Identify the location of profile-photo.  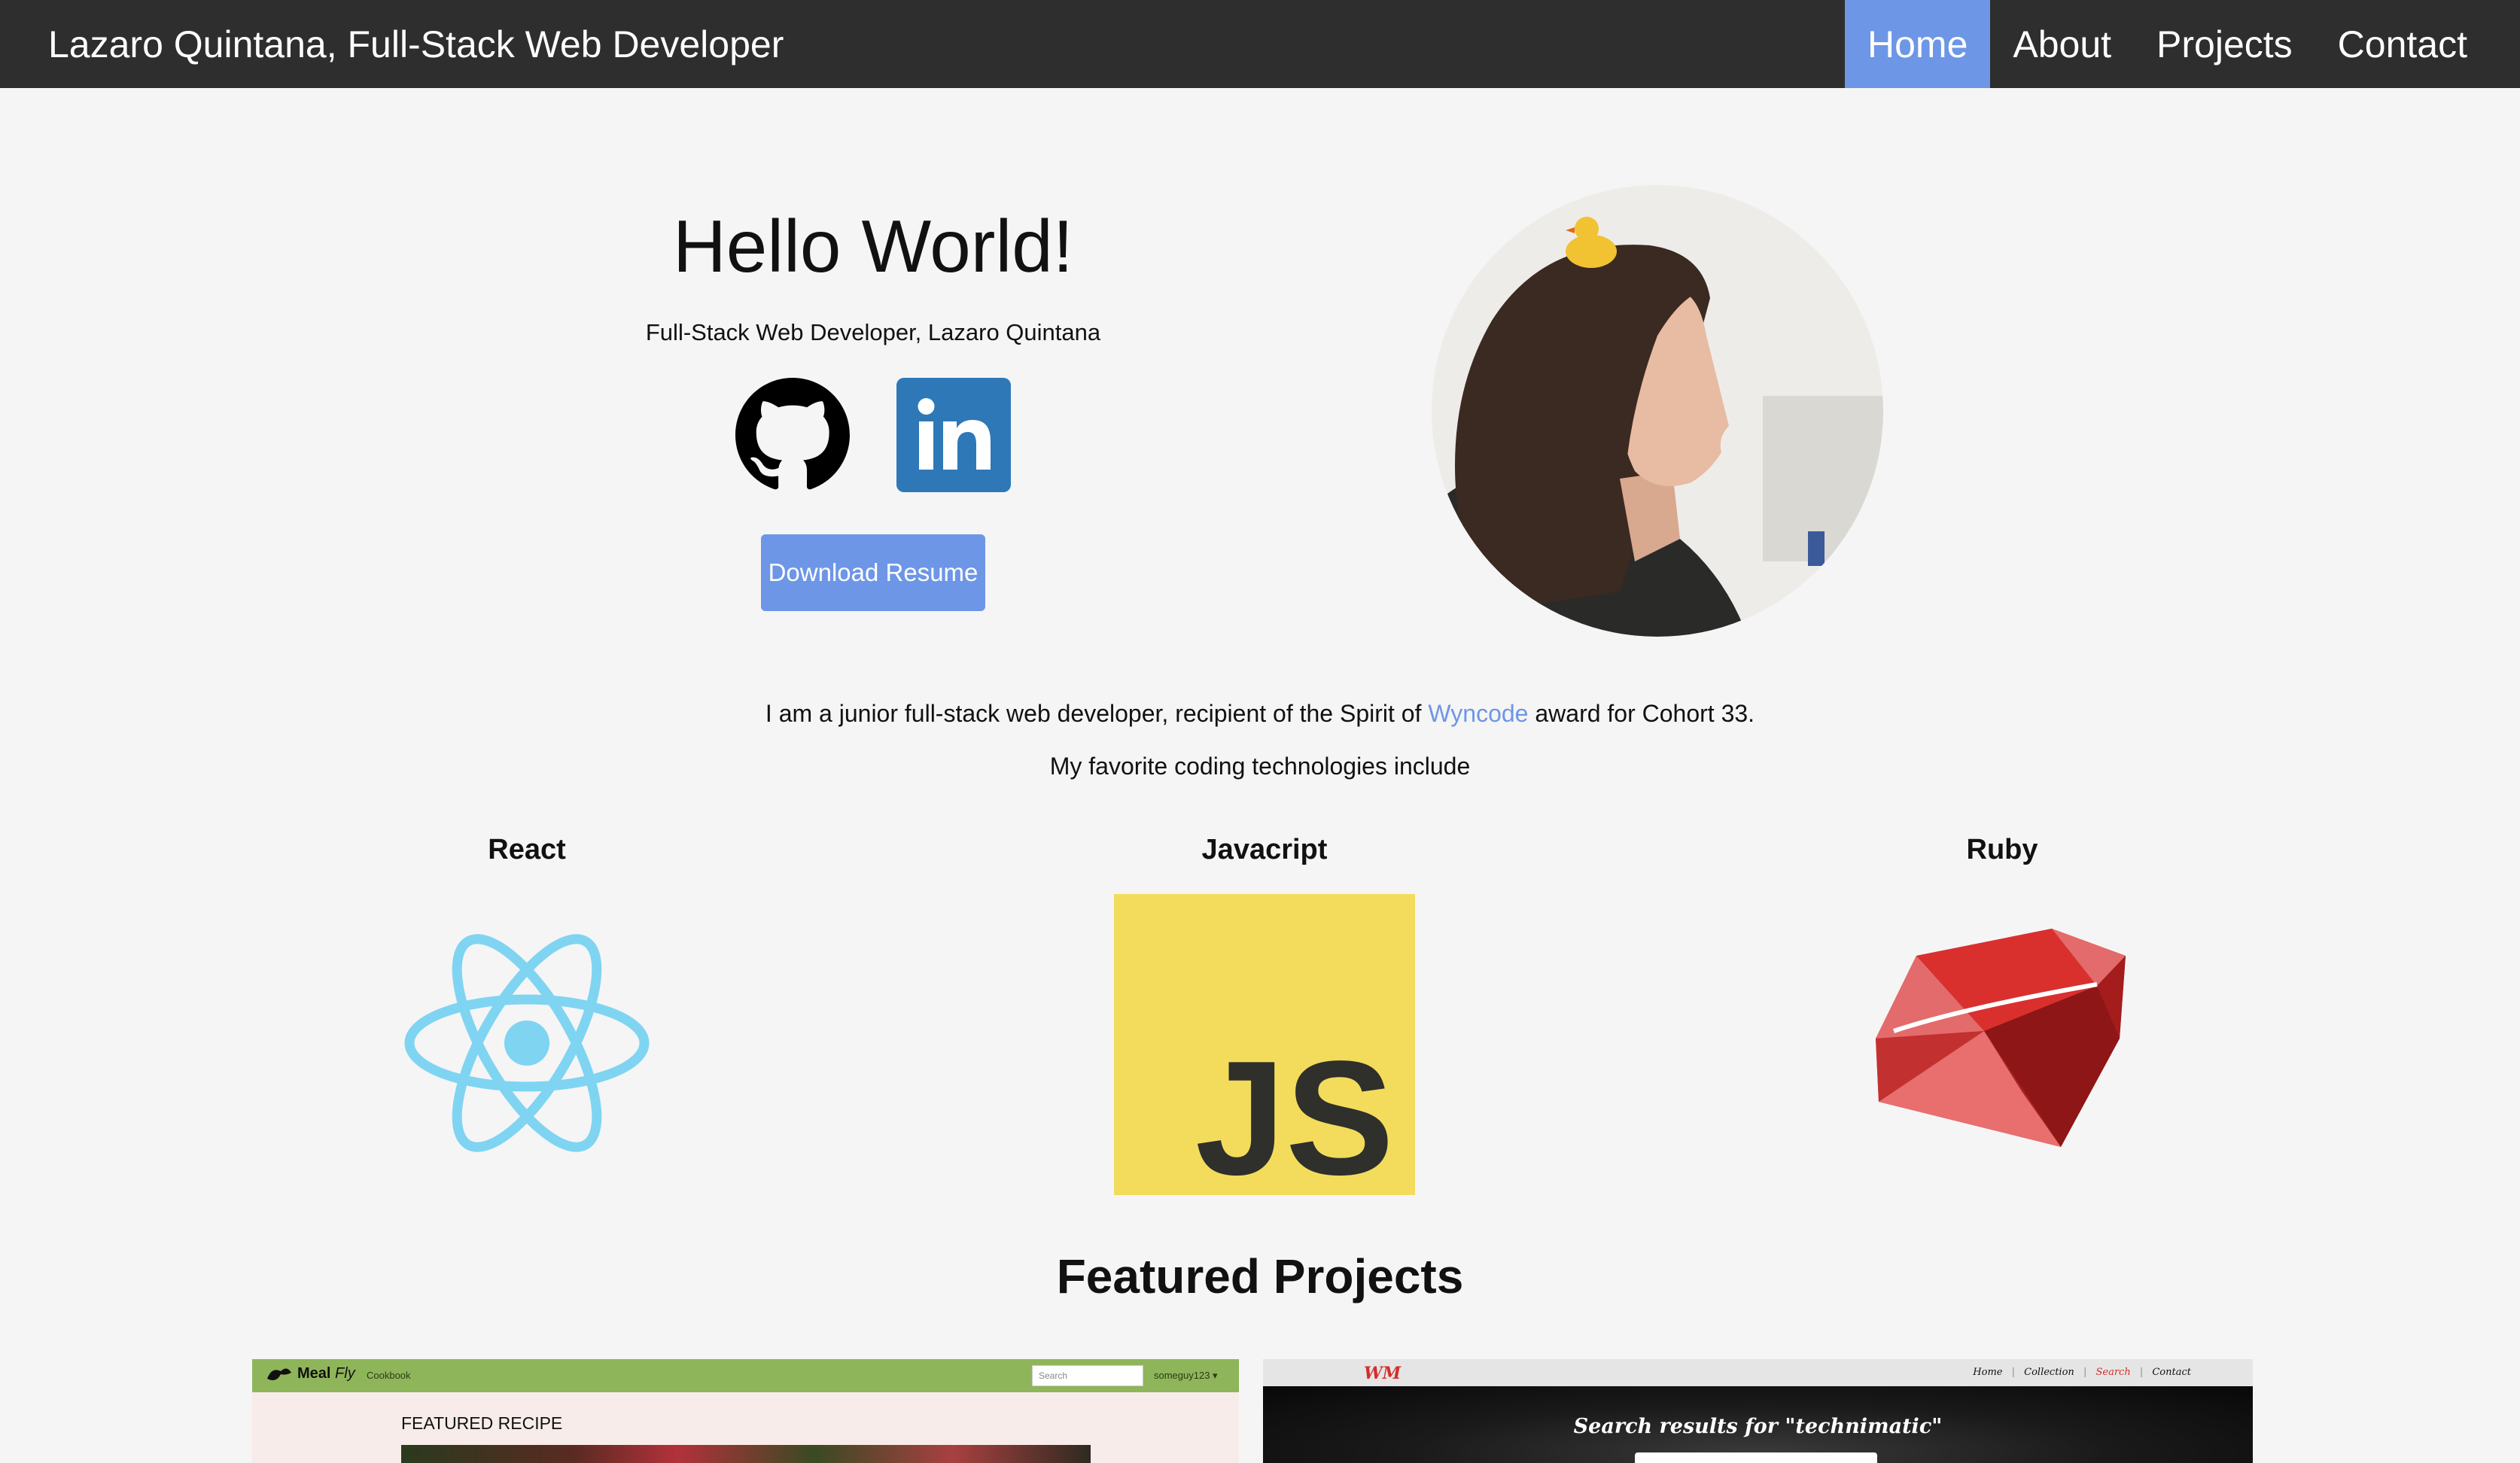
(1657, 411).